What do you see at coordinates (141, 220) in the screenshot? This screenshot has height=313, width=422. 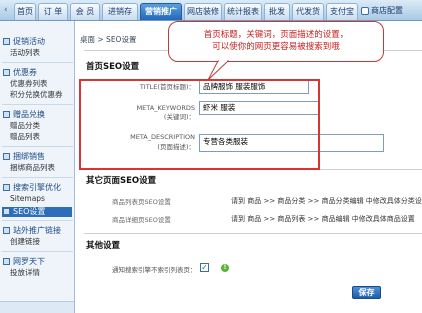 I see `detail-seo-label: 商品详细页SEO设置` at bounding box center [141, 220].